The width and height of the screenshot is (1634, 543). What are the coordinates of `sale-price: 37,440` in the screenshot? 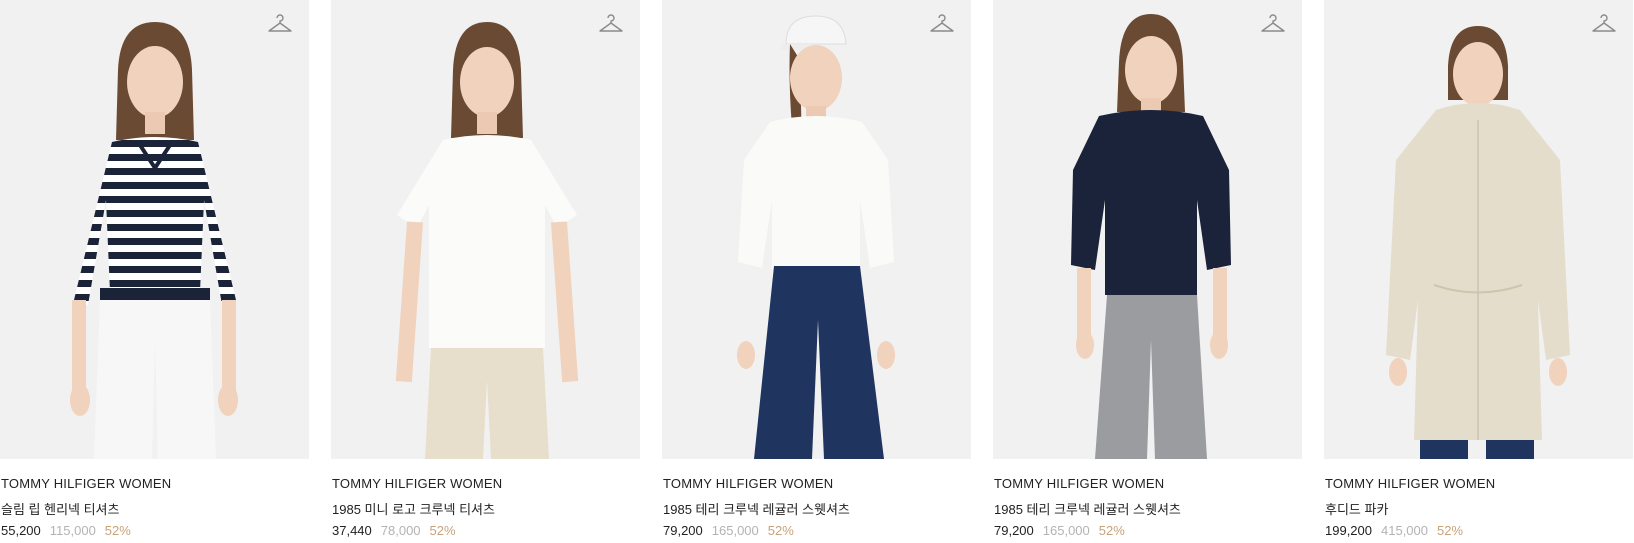 It's located at (352, 530).